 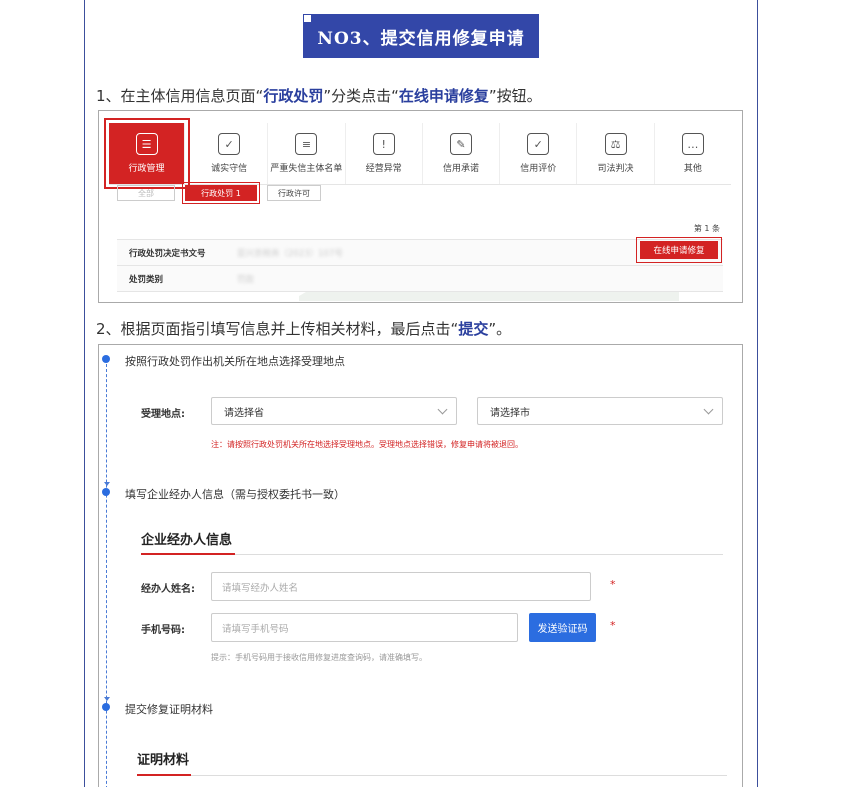 What do you see at coordinates (307, 18) in the screenshot?
I see `banner-corner-decoration` at bounding box center [307, 18].